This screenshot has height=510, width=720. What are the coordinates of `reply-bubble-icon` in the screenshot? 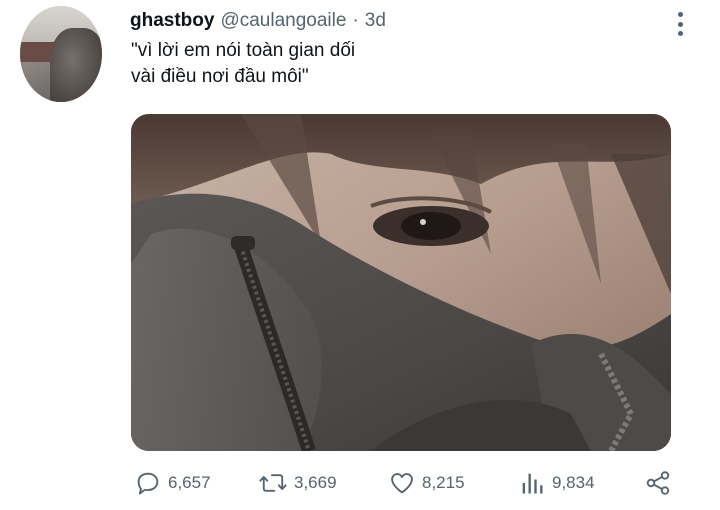 It's located at (148, 483).